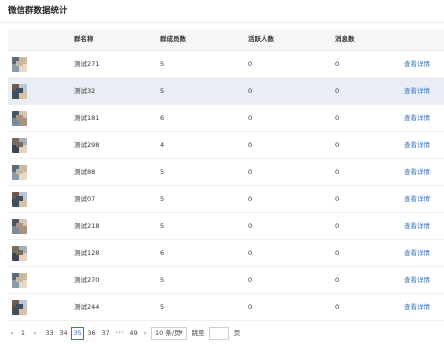  Describe the element at coordinates (226, 91) in the screenshot. I see `table-row: 测试32 5 0 0 查看详情` at that location.